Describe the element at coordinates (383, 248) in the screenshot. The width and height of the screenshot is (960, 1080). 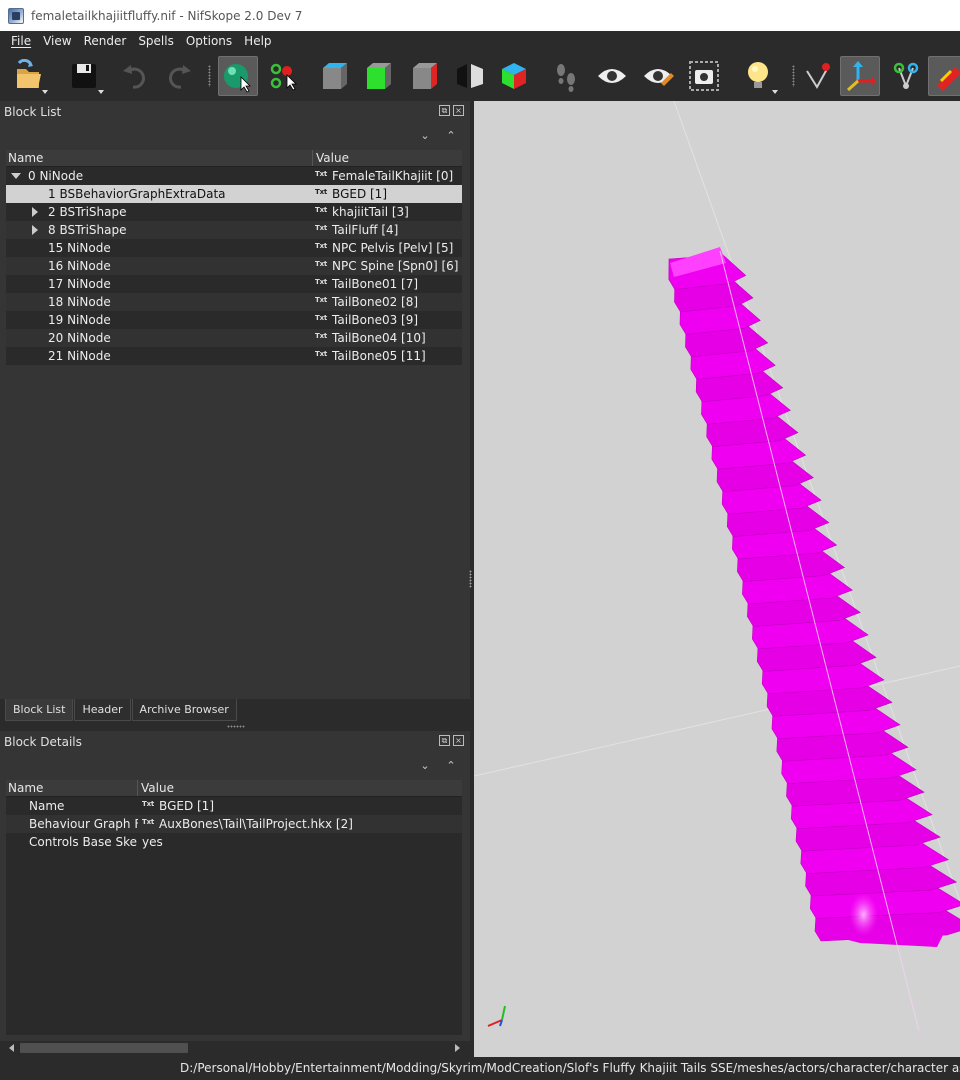
I see `tree-row-value: Txt NPC Pelvis [Pelv] [5]` at that location.